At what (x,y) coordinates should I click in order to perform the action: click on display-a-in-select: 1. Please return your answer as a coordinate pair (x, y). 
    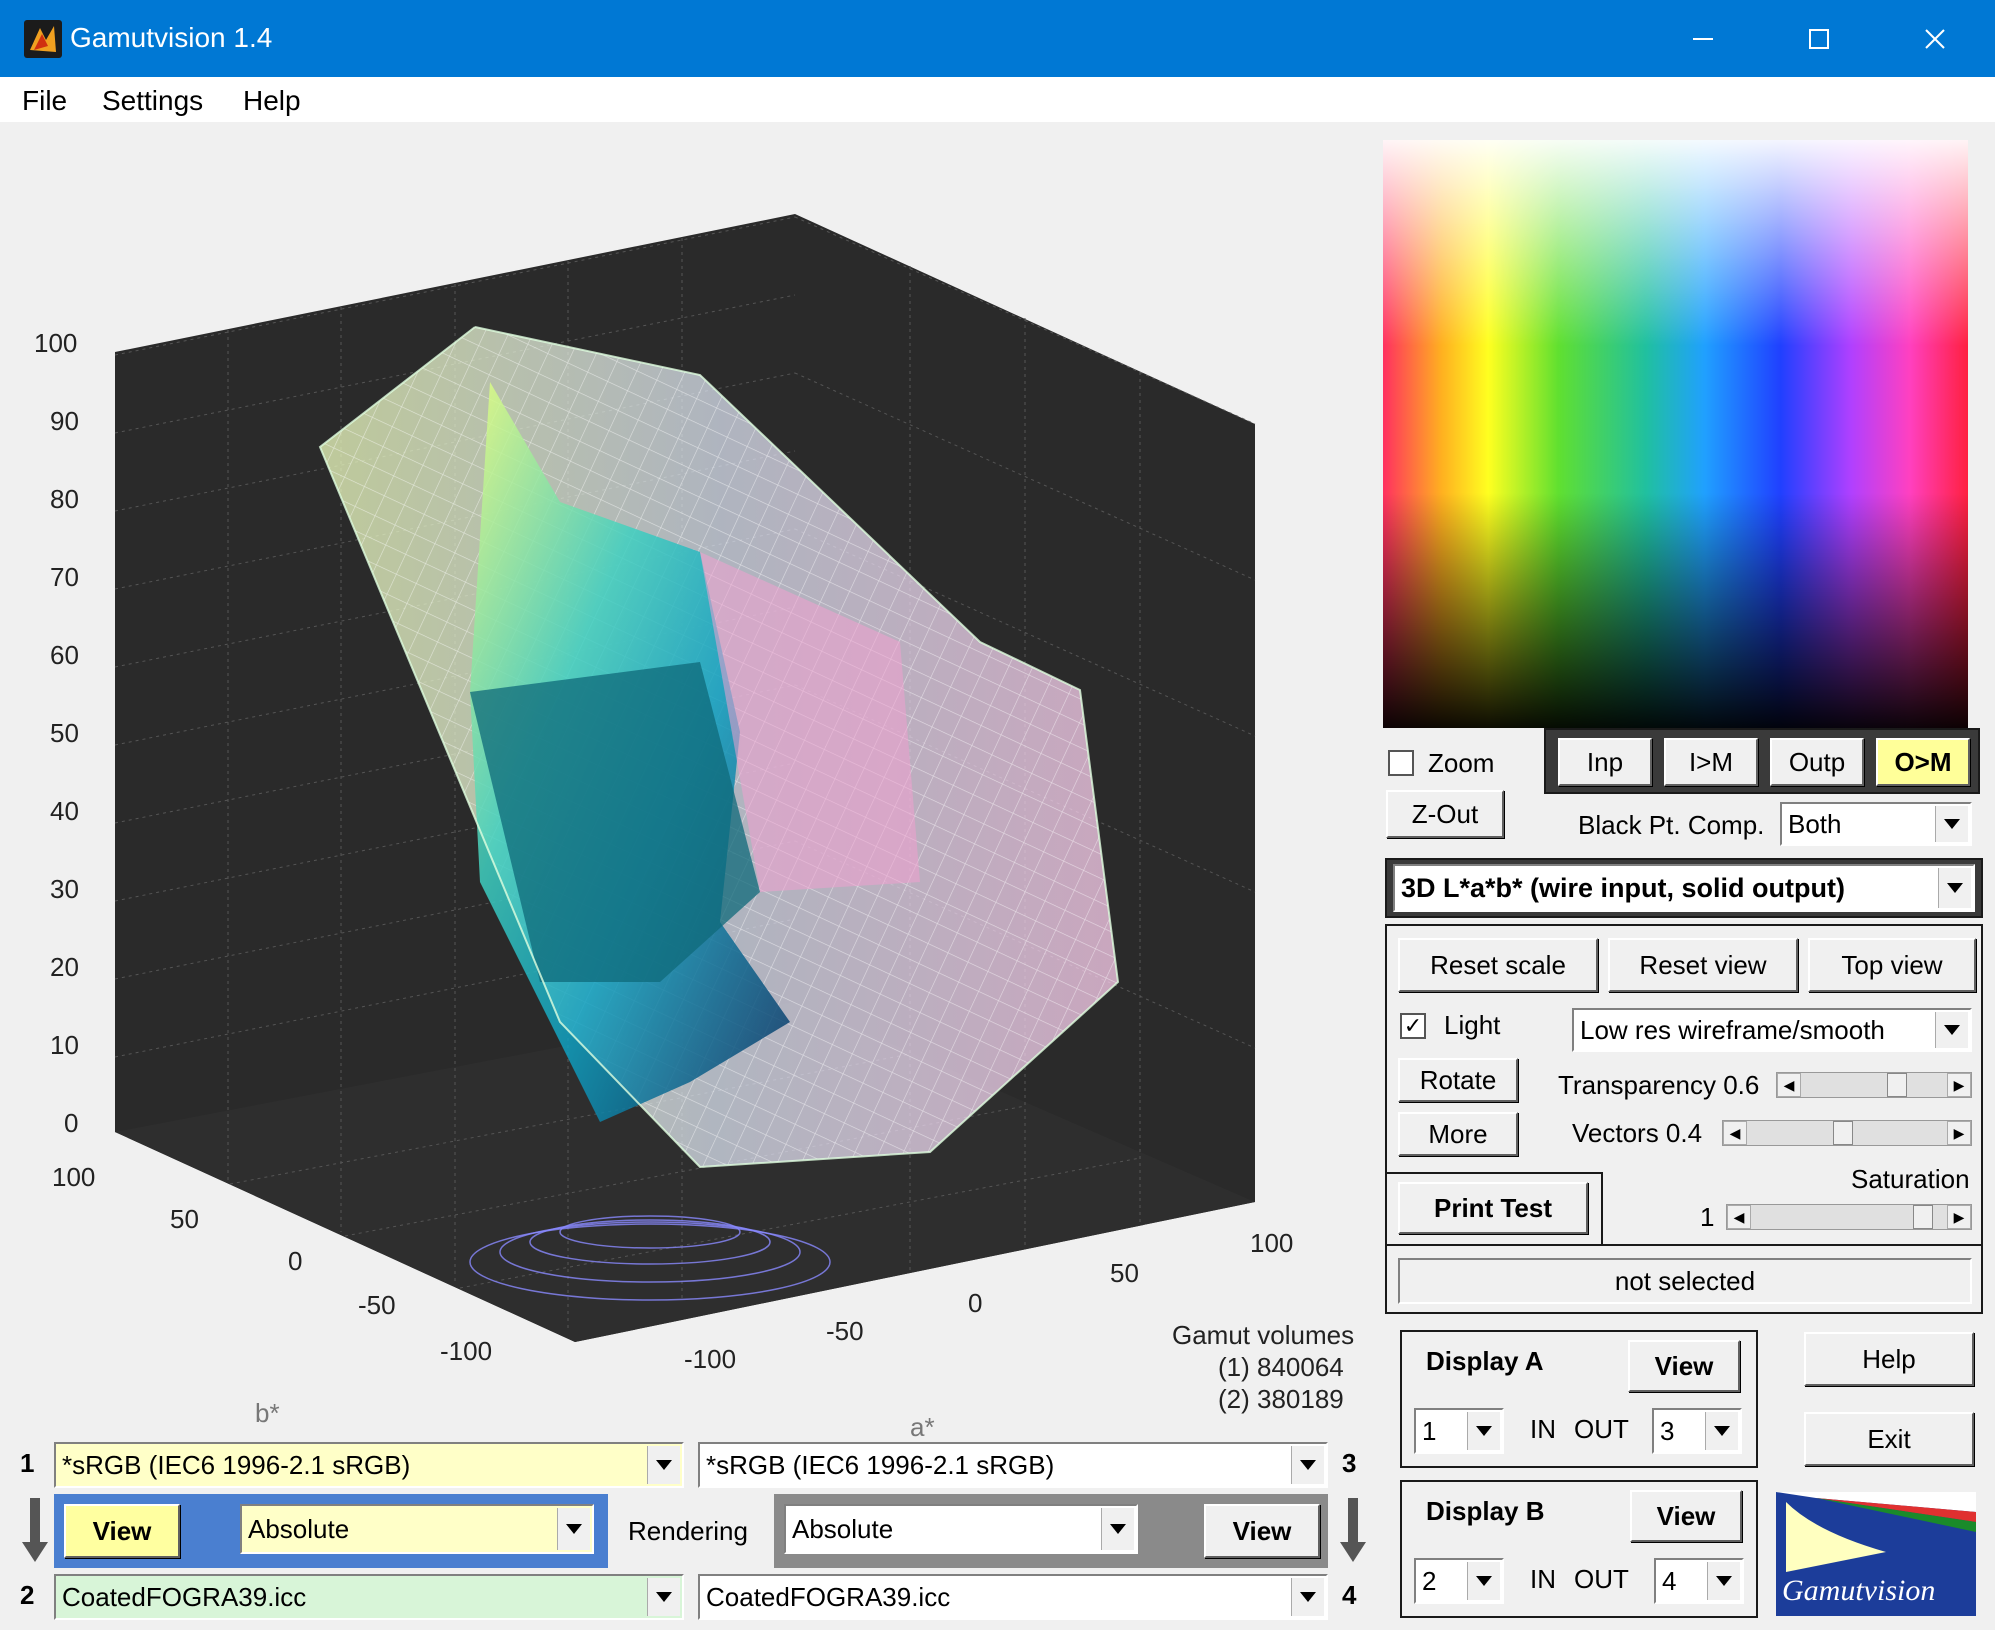
    Looking at the image, I should click on (1459, 1431).